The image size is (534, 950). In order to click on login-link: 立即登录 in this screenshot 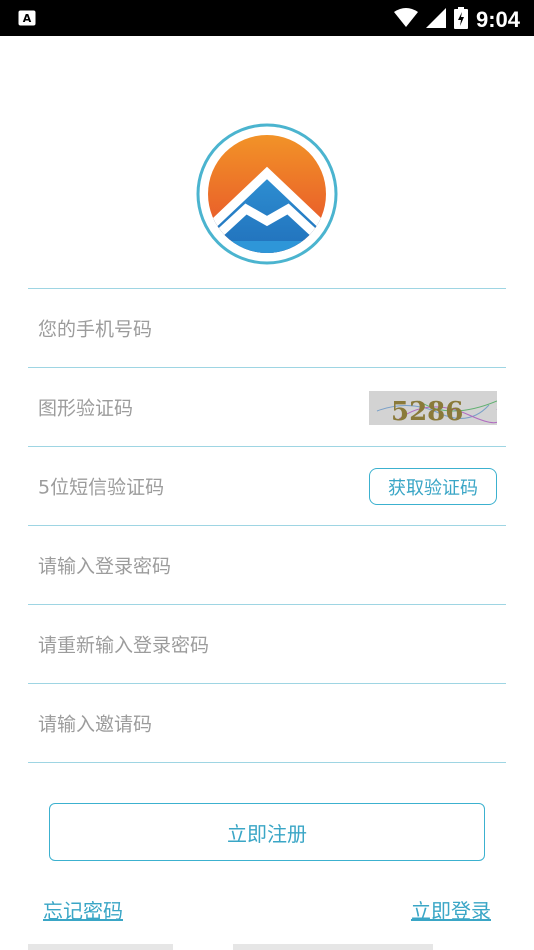, I will do `click(451, 909)`.